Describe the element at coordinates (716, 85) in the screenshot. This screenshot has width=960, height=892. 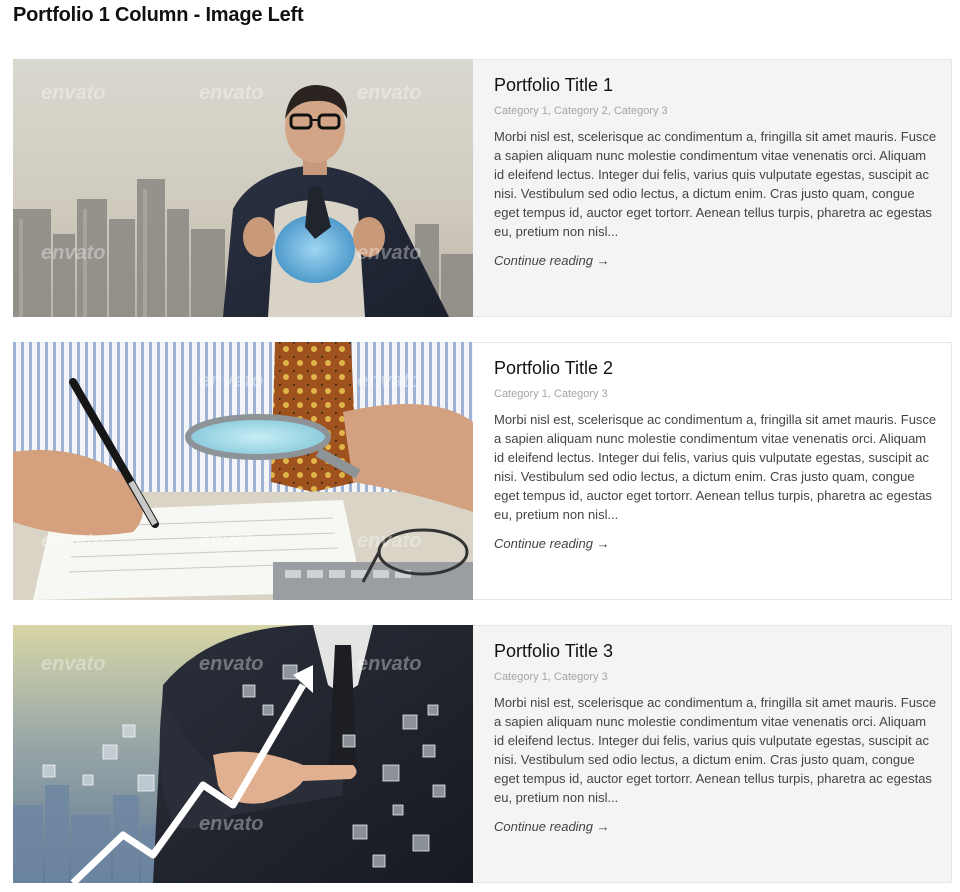
I see `portfolio-title: Portfolio Title 1` at that location.